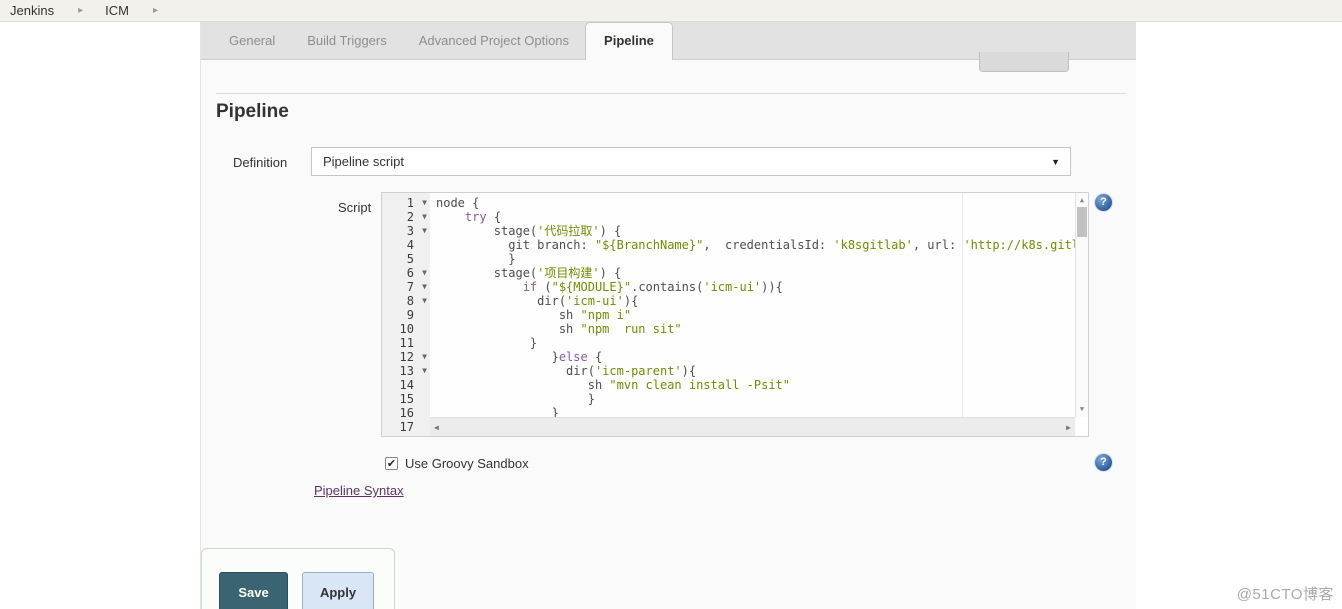  What do you see at coordinates (1055, 162) in the screenshot?
I see `chevron-down-icon: ▼` at bounding box center [1055, 162].